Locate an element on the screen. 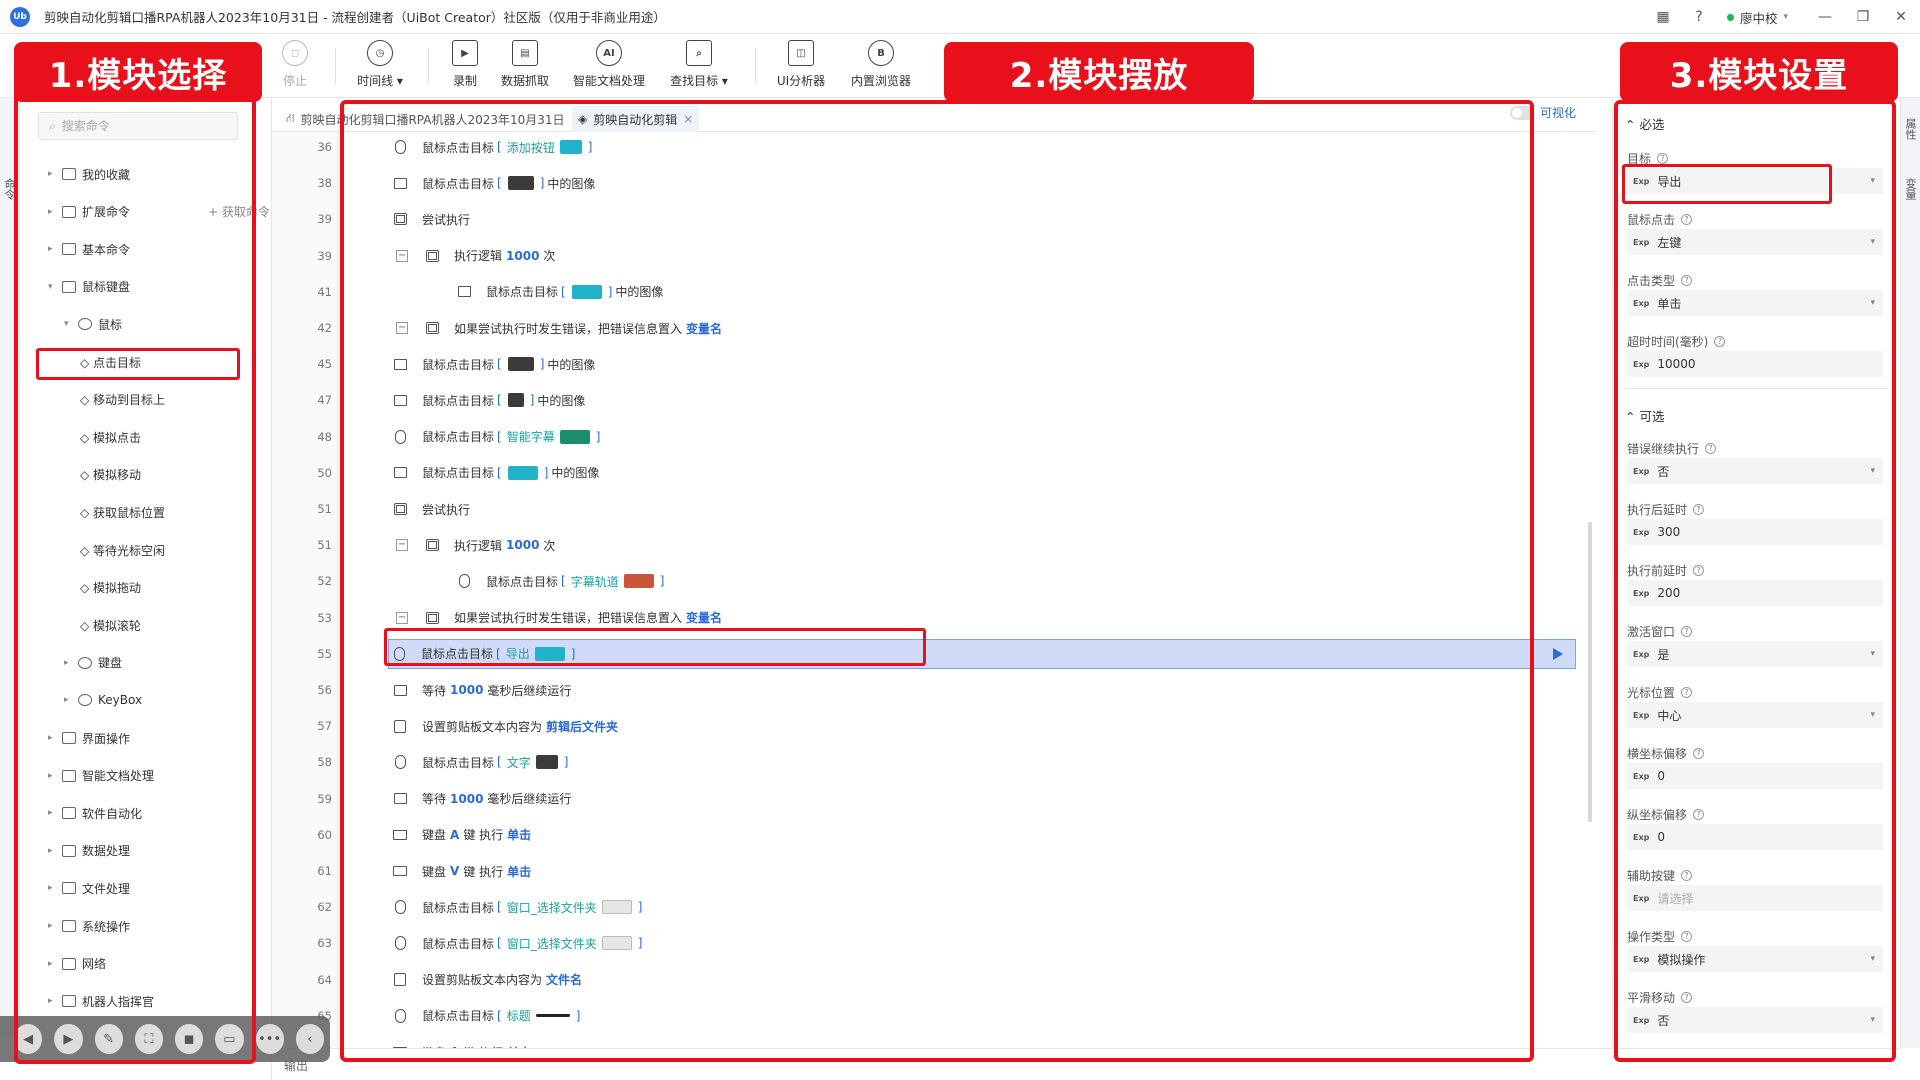  title-bar-controls: ▦ ? 廖中校 ▾ — ❐ ✕ is located at coordinates (1782, 17).